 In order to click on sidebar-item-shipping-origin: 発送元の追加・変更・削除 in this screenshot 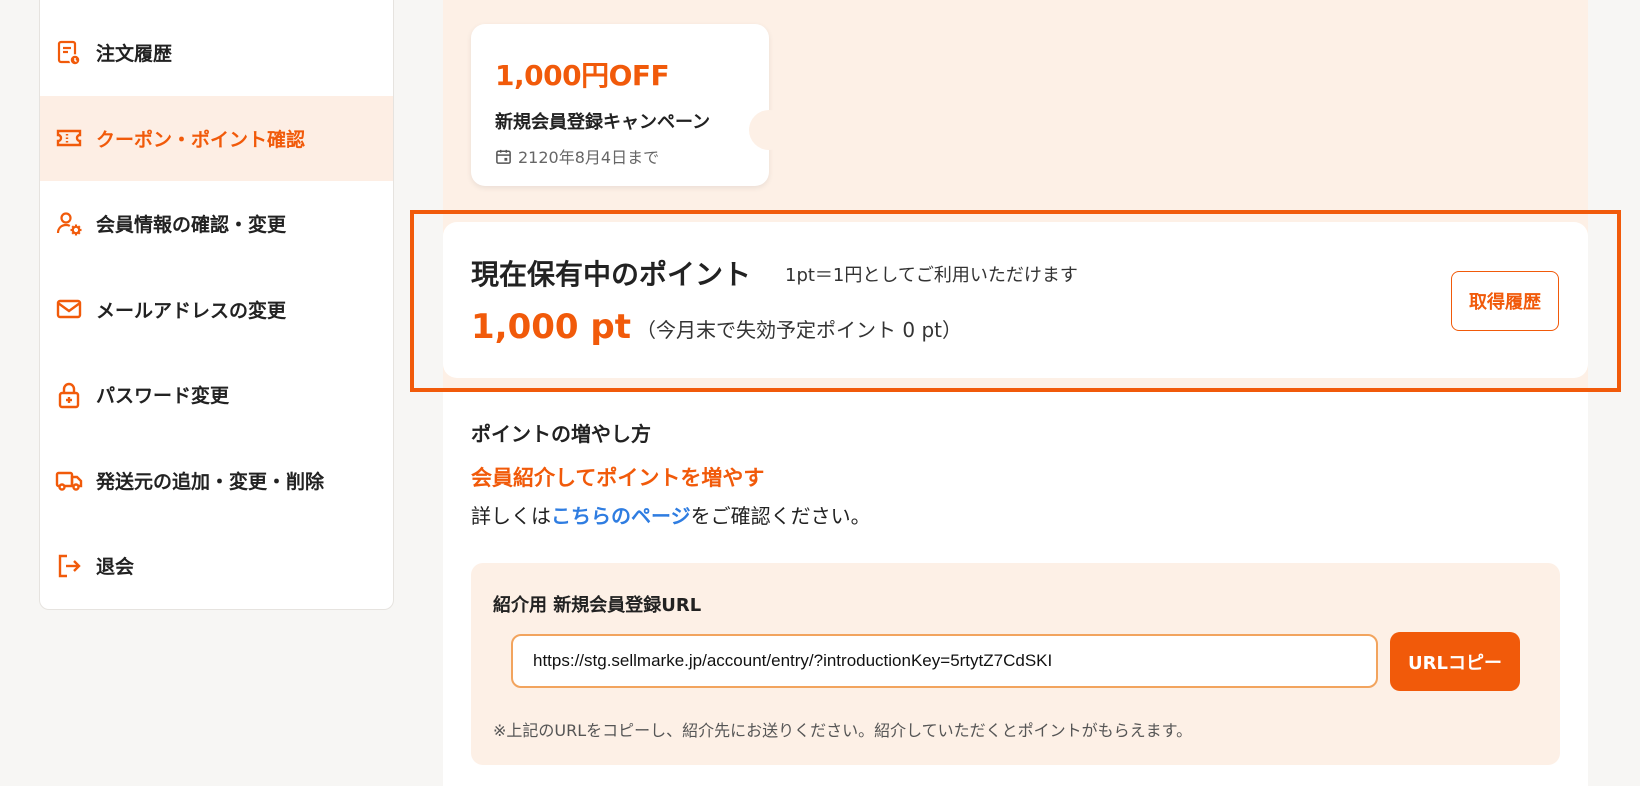, I will do `click(216, 481)`.